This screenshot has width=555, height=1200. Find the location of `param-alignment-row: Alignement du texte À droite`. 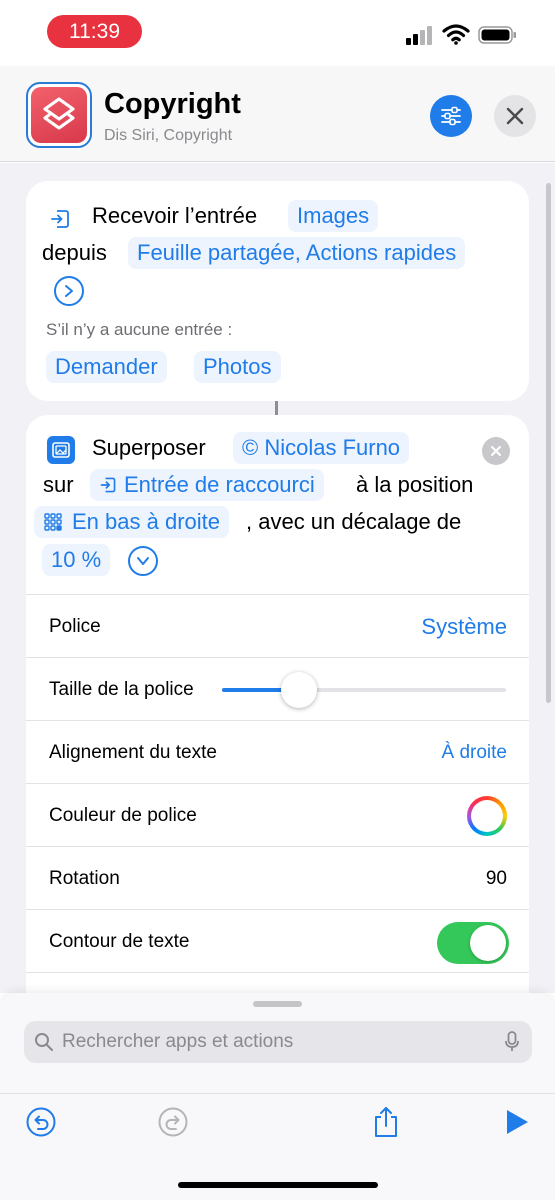

param-alignment-row: Alignement du texte À droite is located at coordinates (277, 751).